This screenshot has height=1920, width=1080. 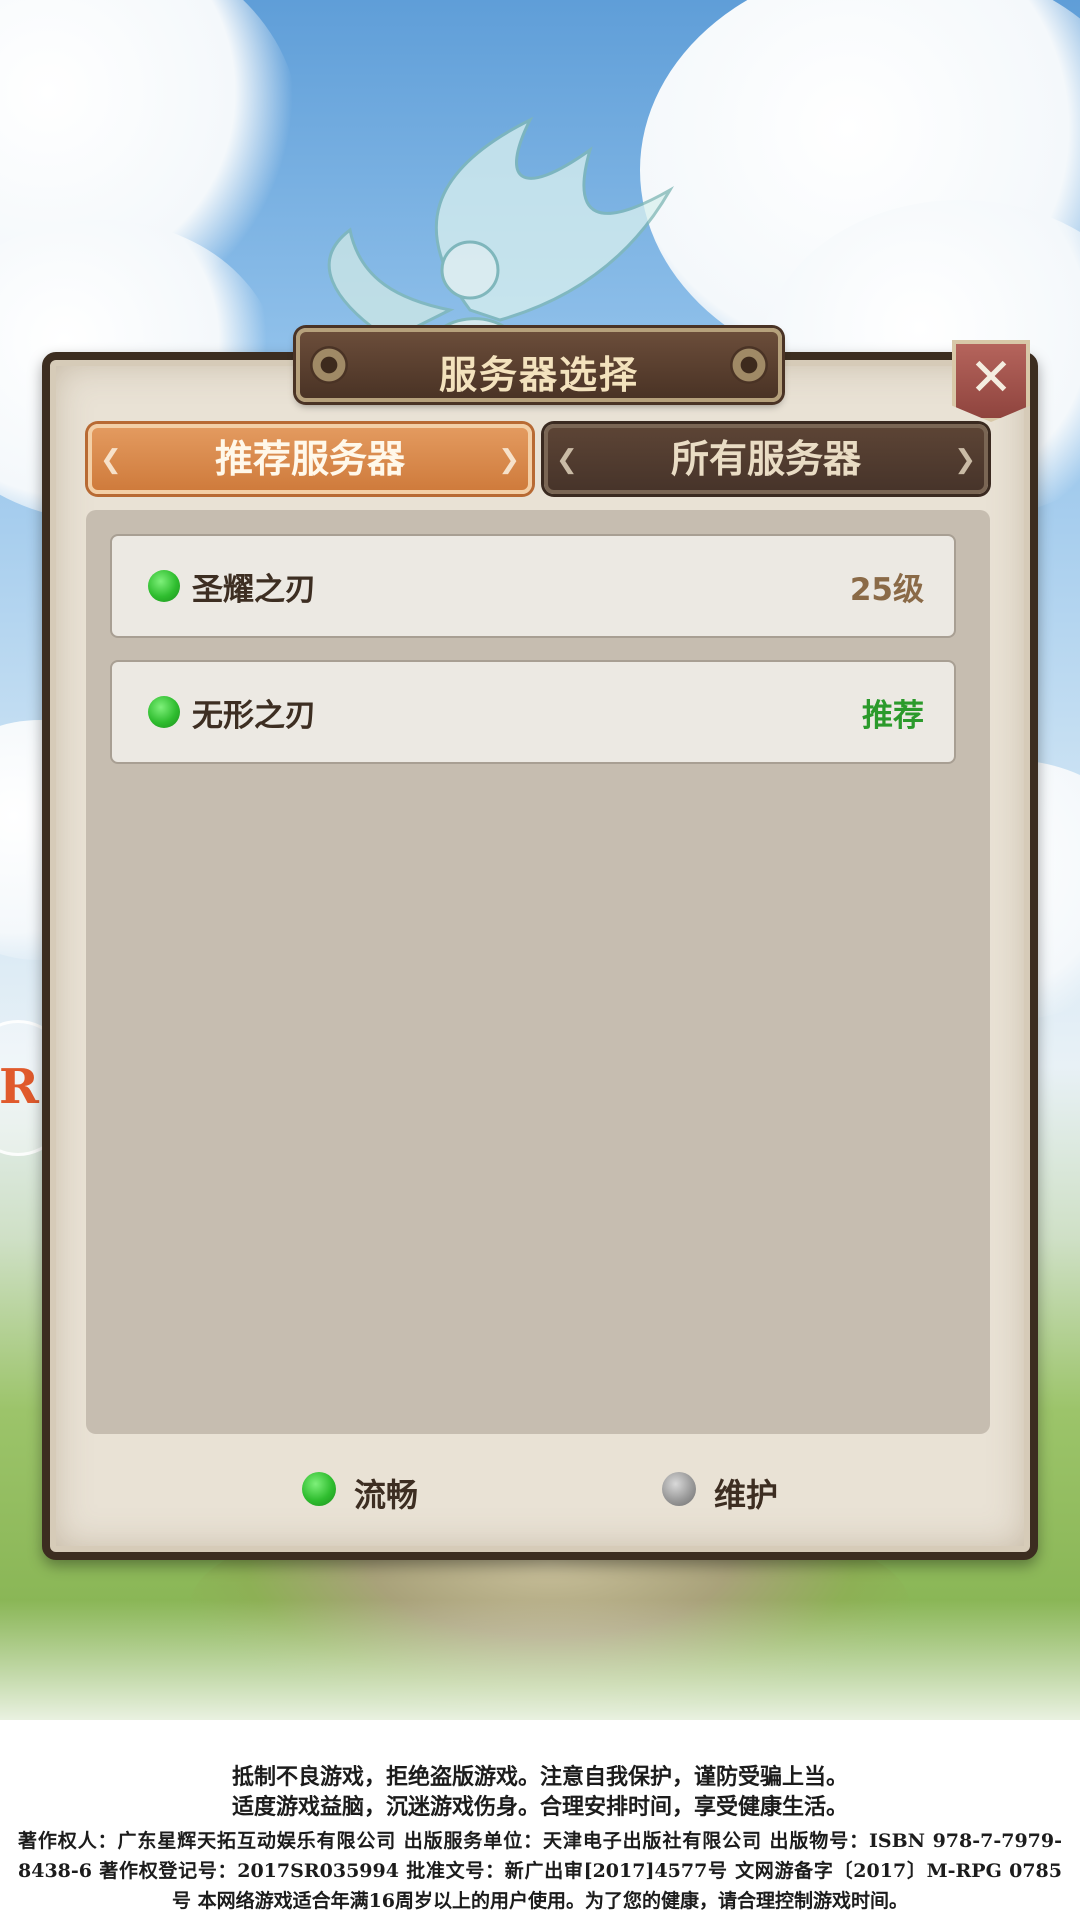 I want to click on legend-maintenance-label: 维护, so click(x=746, y=1495).